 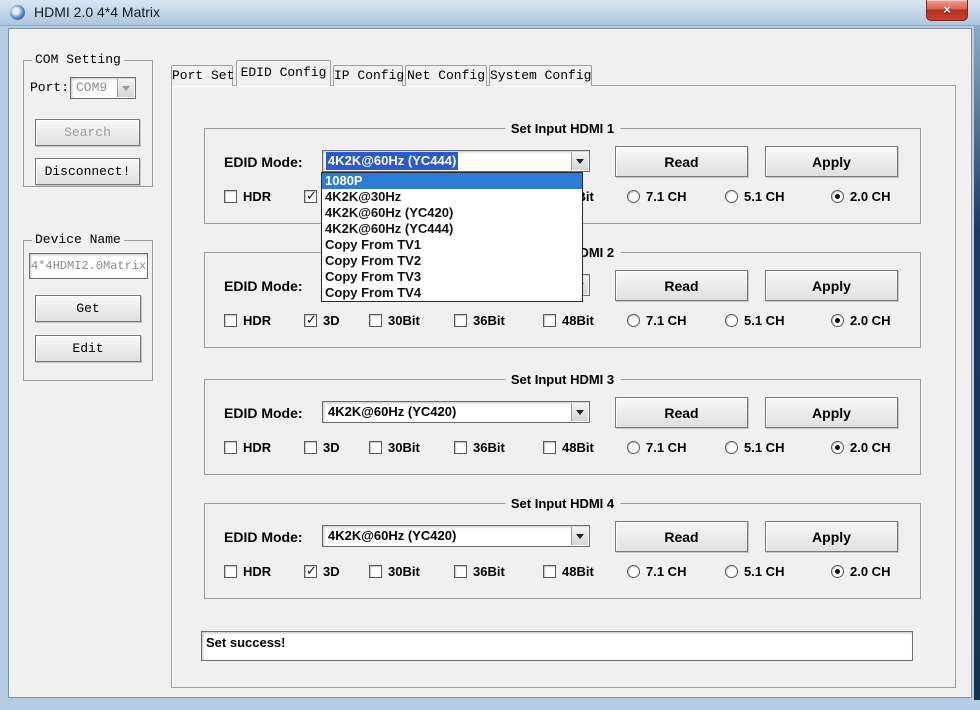 What do you see at coordinates (831, 536) in the screenshot?
I see `apply-button-4: Apply` at bounding box center [831, 536].